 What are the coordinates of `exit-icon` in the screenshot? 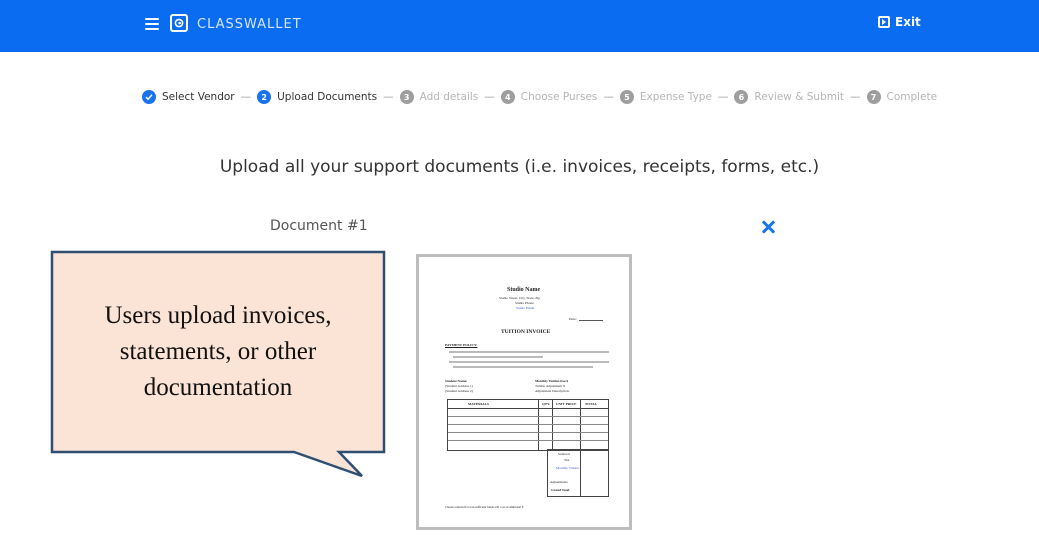 It's located at (884, 22).